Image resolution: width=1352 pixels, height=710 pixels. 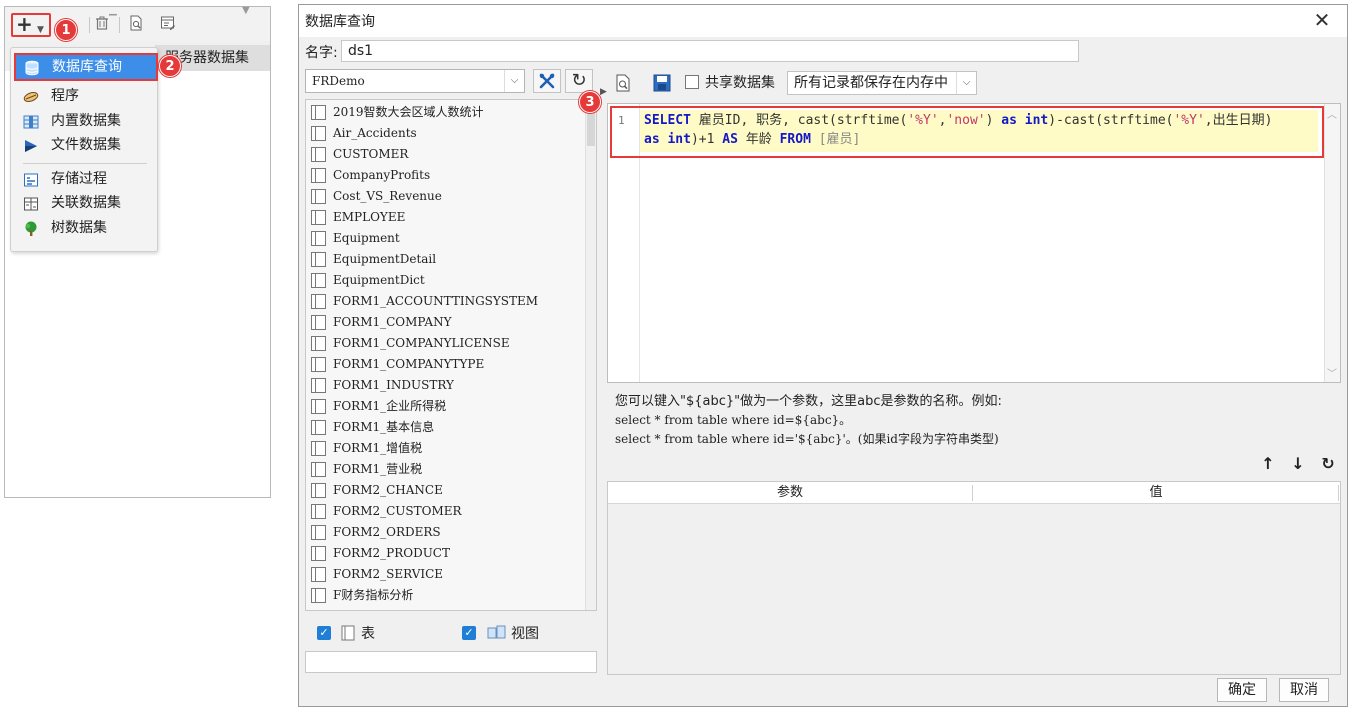 I want to click on cancel-button: 取消, so click(x=1304, y=690).